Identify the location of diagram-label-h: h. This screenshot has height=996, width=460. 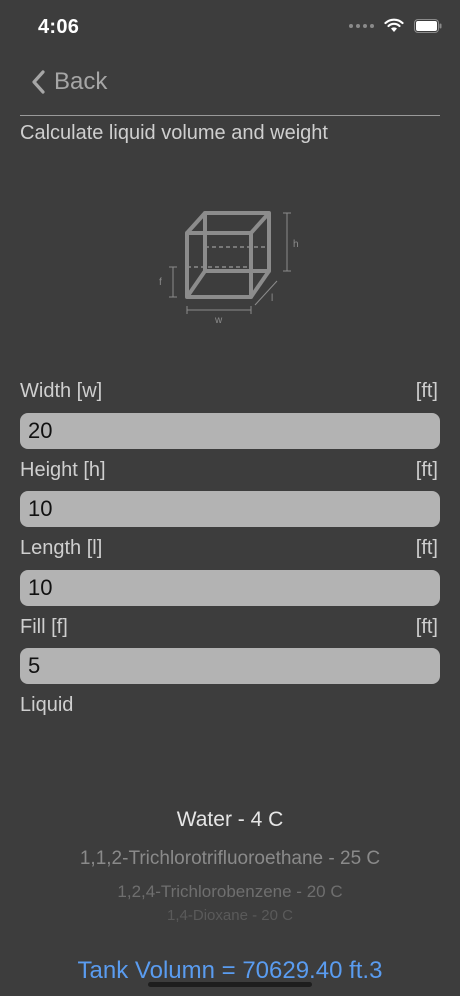
(296, 244).